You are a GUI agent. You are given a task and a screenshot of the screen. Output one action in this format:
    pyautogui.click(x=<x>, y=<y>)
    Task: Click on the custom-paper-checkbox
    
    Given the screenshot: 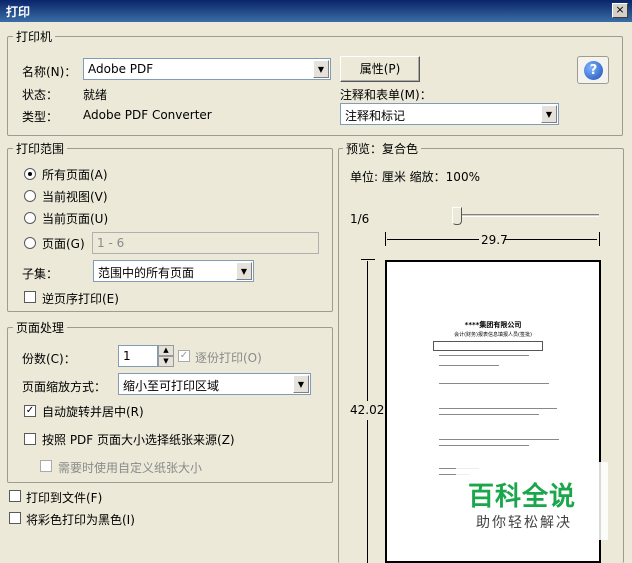 What is the action you would take?
    pyautogui.click(x=46, y=466)
    